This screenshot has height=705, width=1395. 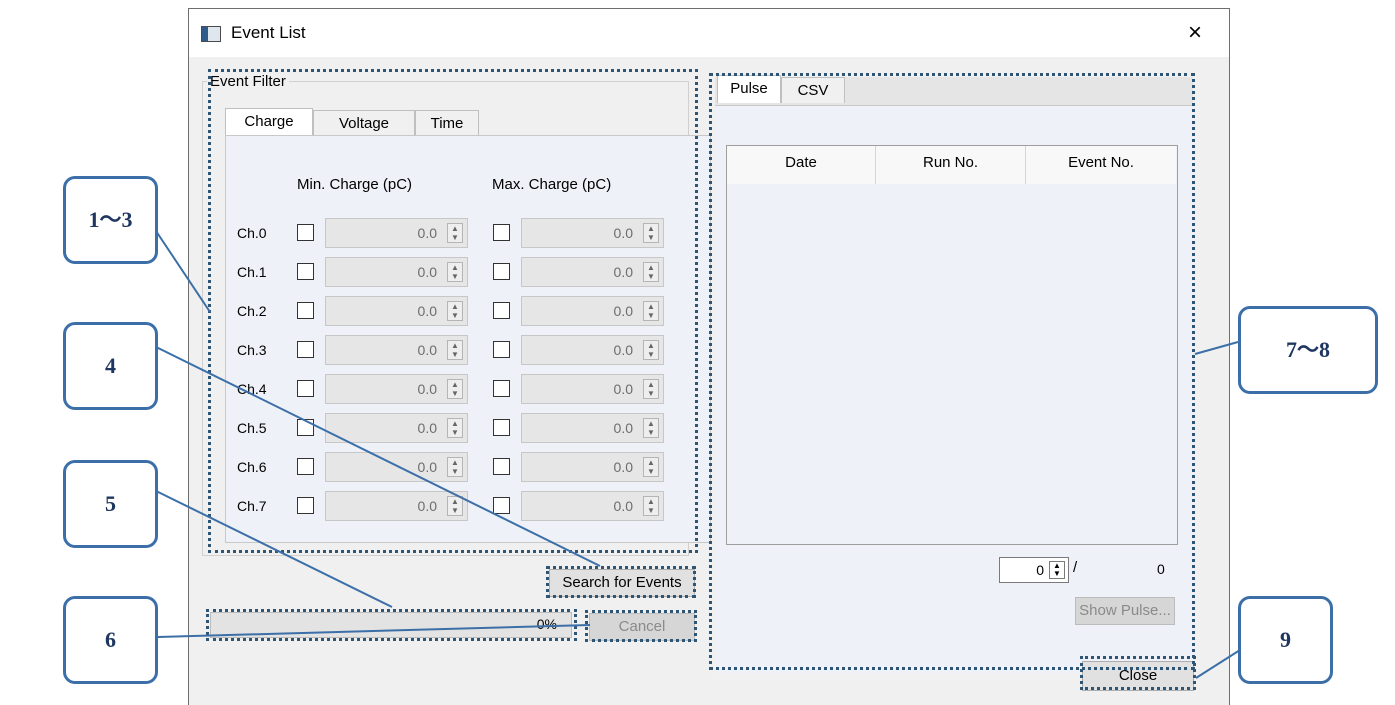 What do you see at coordinates (1308, 350) in the screenshot?
I see `callout-7-8: 7～8` at bounding box center [1308, 350].